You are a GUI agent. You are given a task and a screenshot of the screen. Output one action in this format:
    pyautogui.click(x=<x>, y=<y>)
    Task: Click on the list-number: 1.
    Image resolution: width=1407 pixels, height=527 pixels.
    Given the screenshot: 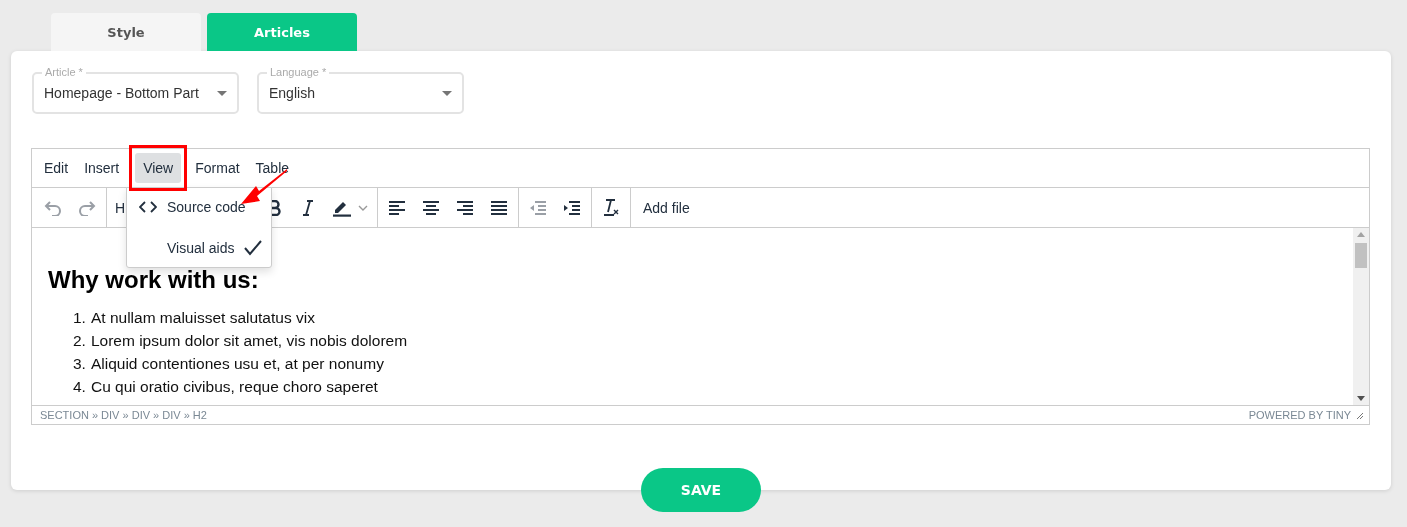 What is the action you would take?
    pyautogui.click(x=79, y=317)
    